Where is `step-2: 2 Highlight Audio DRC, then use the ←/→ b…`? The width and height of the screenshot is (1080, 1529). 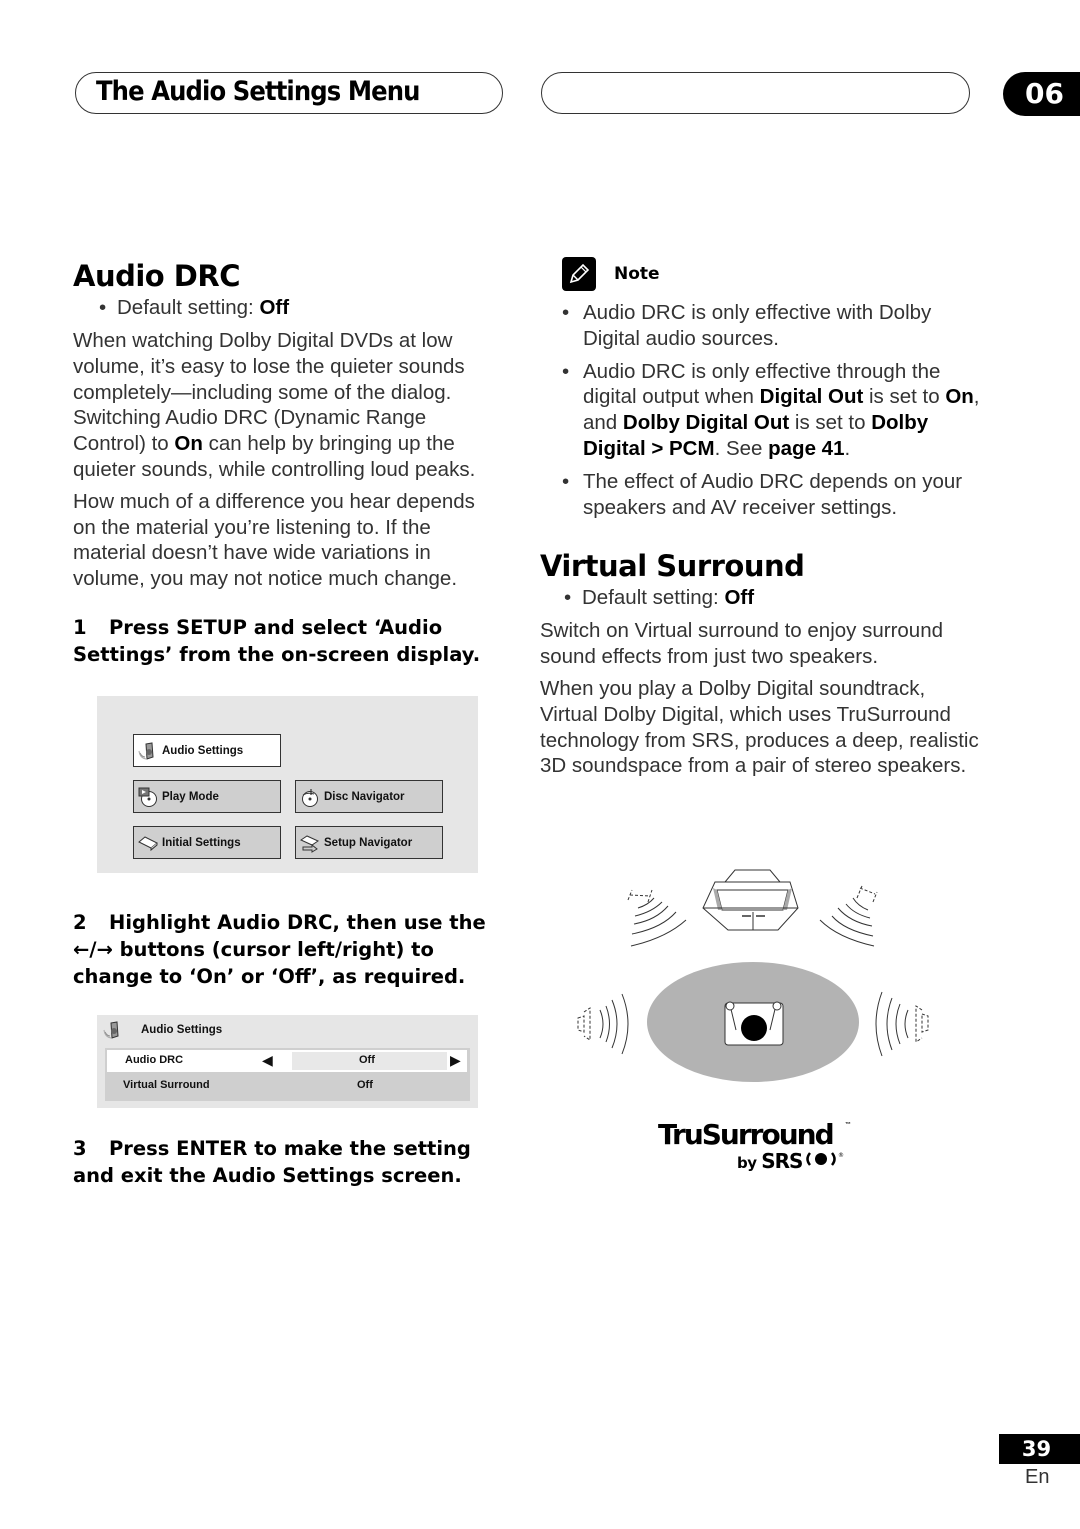 step-2: 2 Highlight Audio DRC, then use the ←/→ b… is located at coordinates (293, 949).